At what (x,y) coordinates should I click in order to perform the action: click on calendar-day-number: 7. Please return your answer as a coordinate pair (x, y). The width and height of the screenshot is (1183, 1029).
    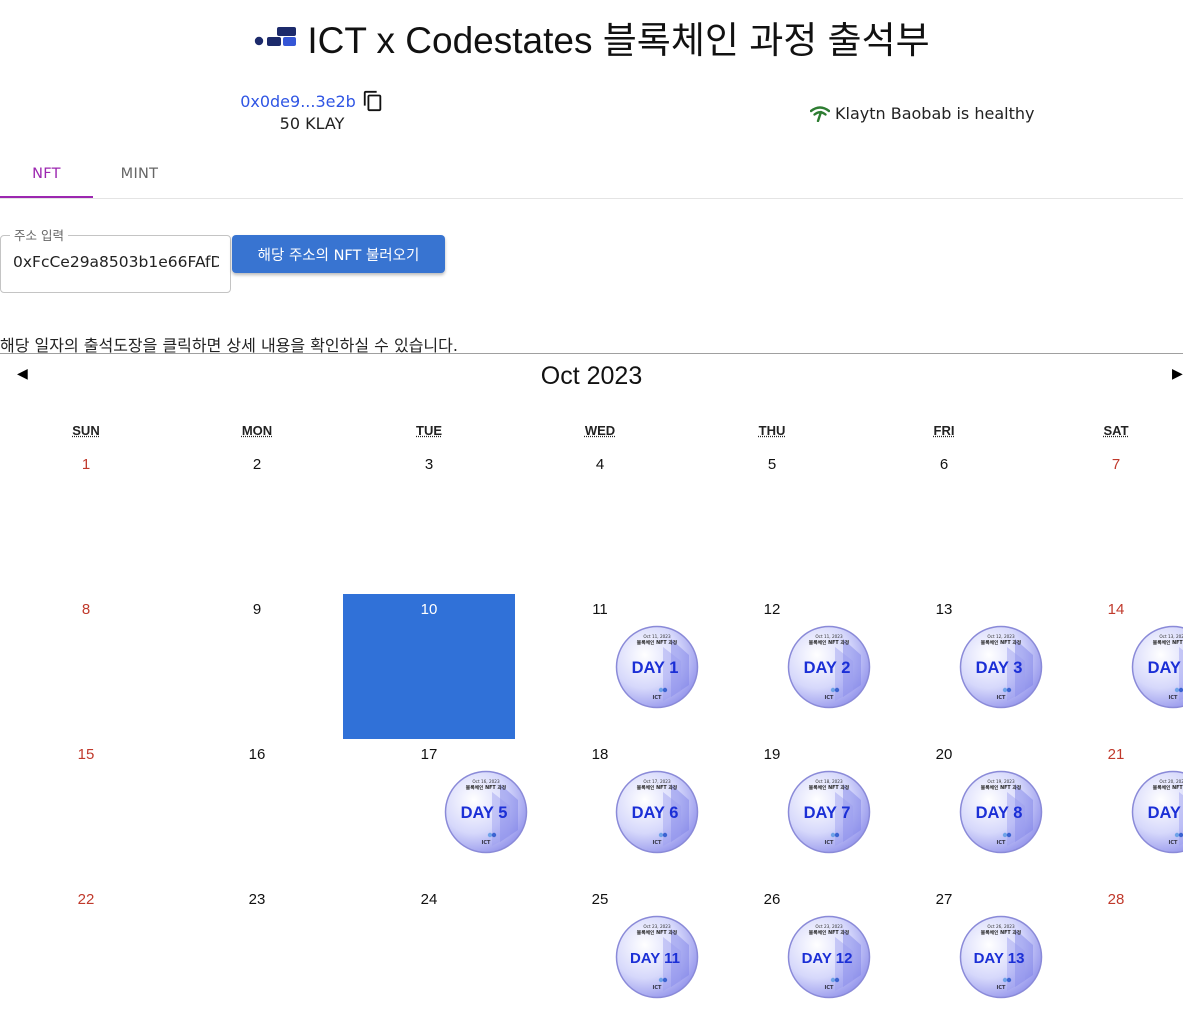
    Looking at the image, I should click on (1106, 464).